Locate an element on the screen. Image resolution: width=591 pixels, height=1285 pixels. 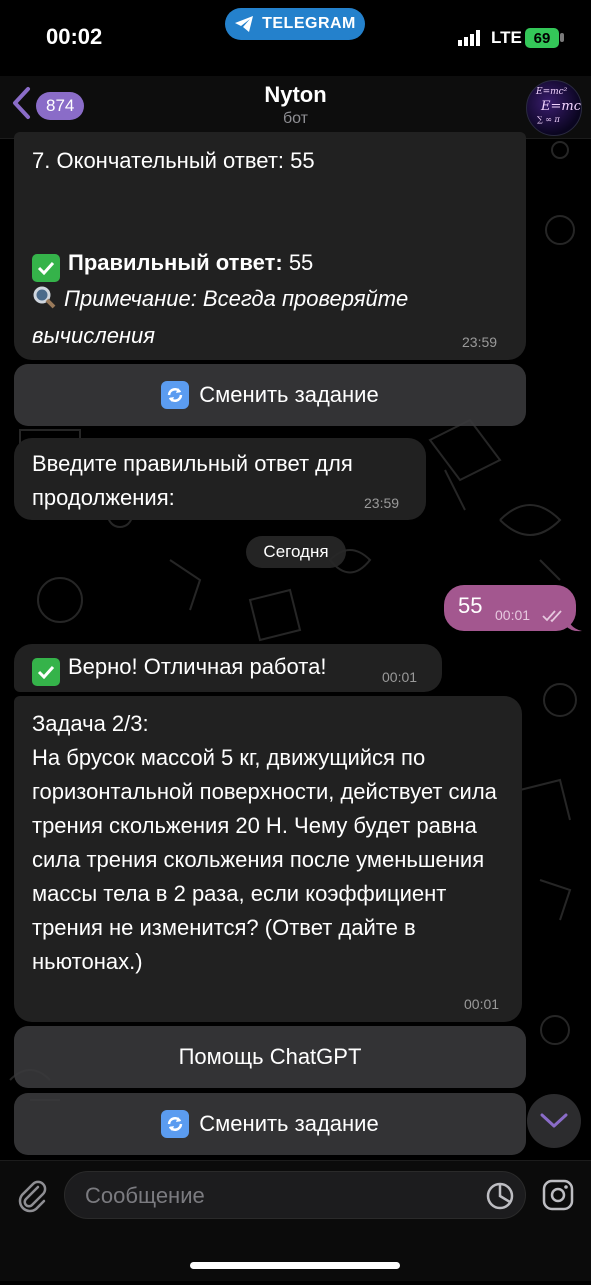
double-check-icon is located at coordinates (552, 616).